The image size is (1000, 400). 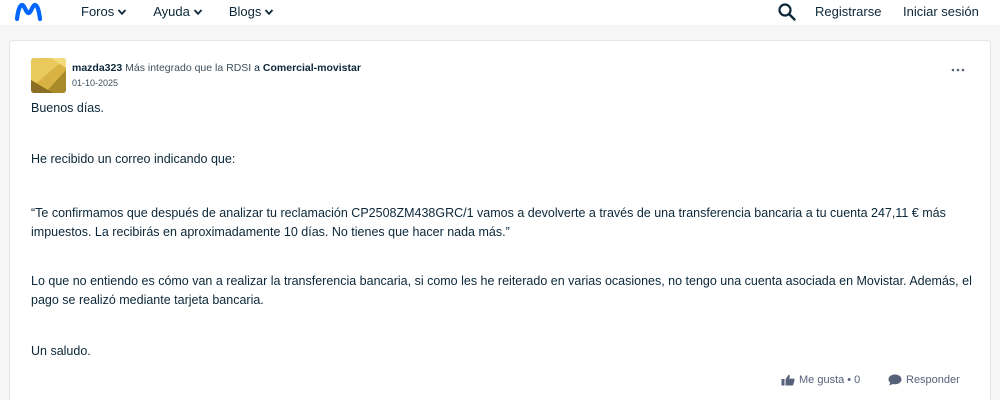 I want to click on more-options-icon, so click(x=958, y=70).